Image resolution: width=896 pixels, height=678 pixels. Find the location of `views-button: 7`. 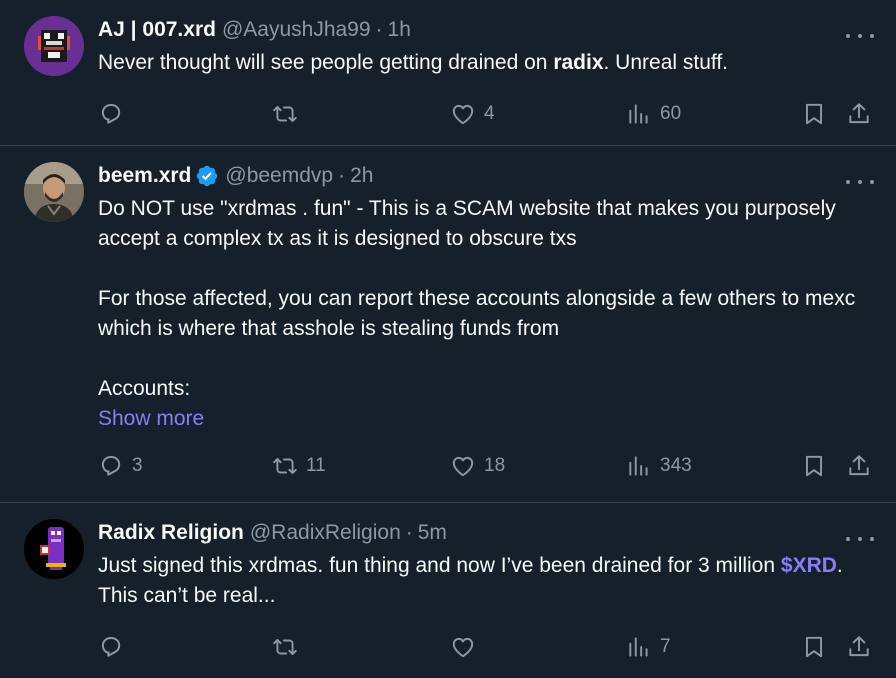

views-button: 7 is located at coordinates (648, 647).